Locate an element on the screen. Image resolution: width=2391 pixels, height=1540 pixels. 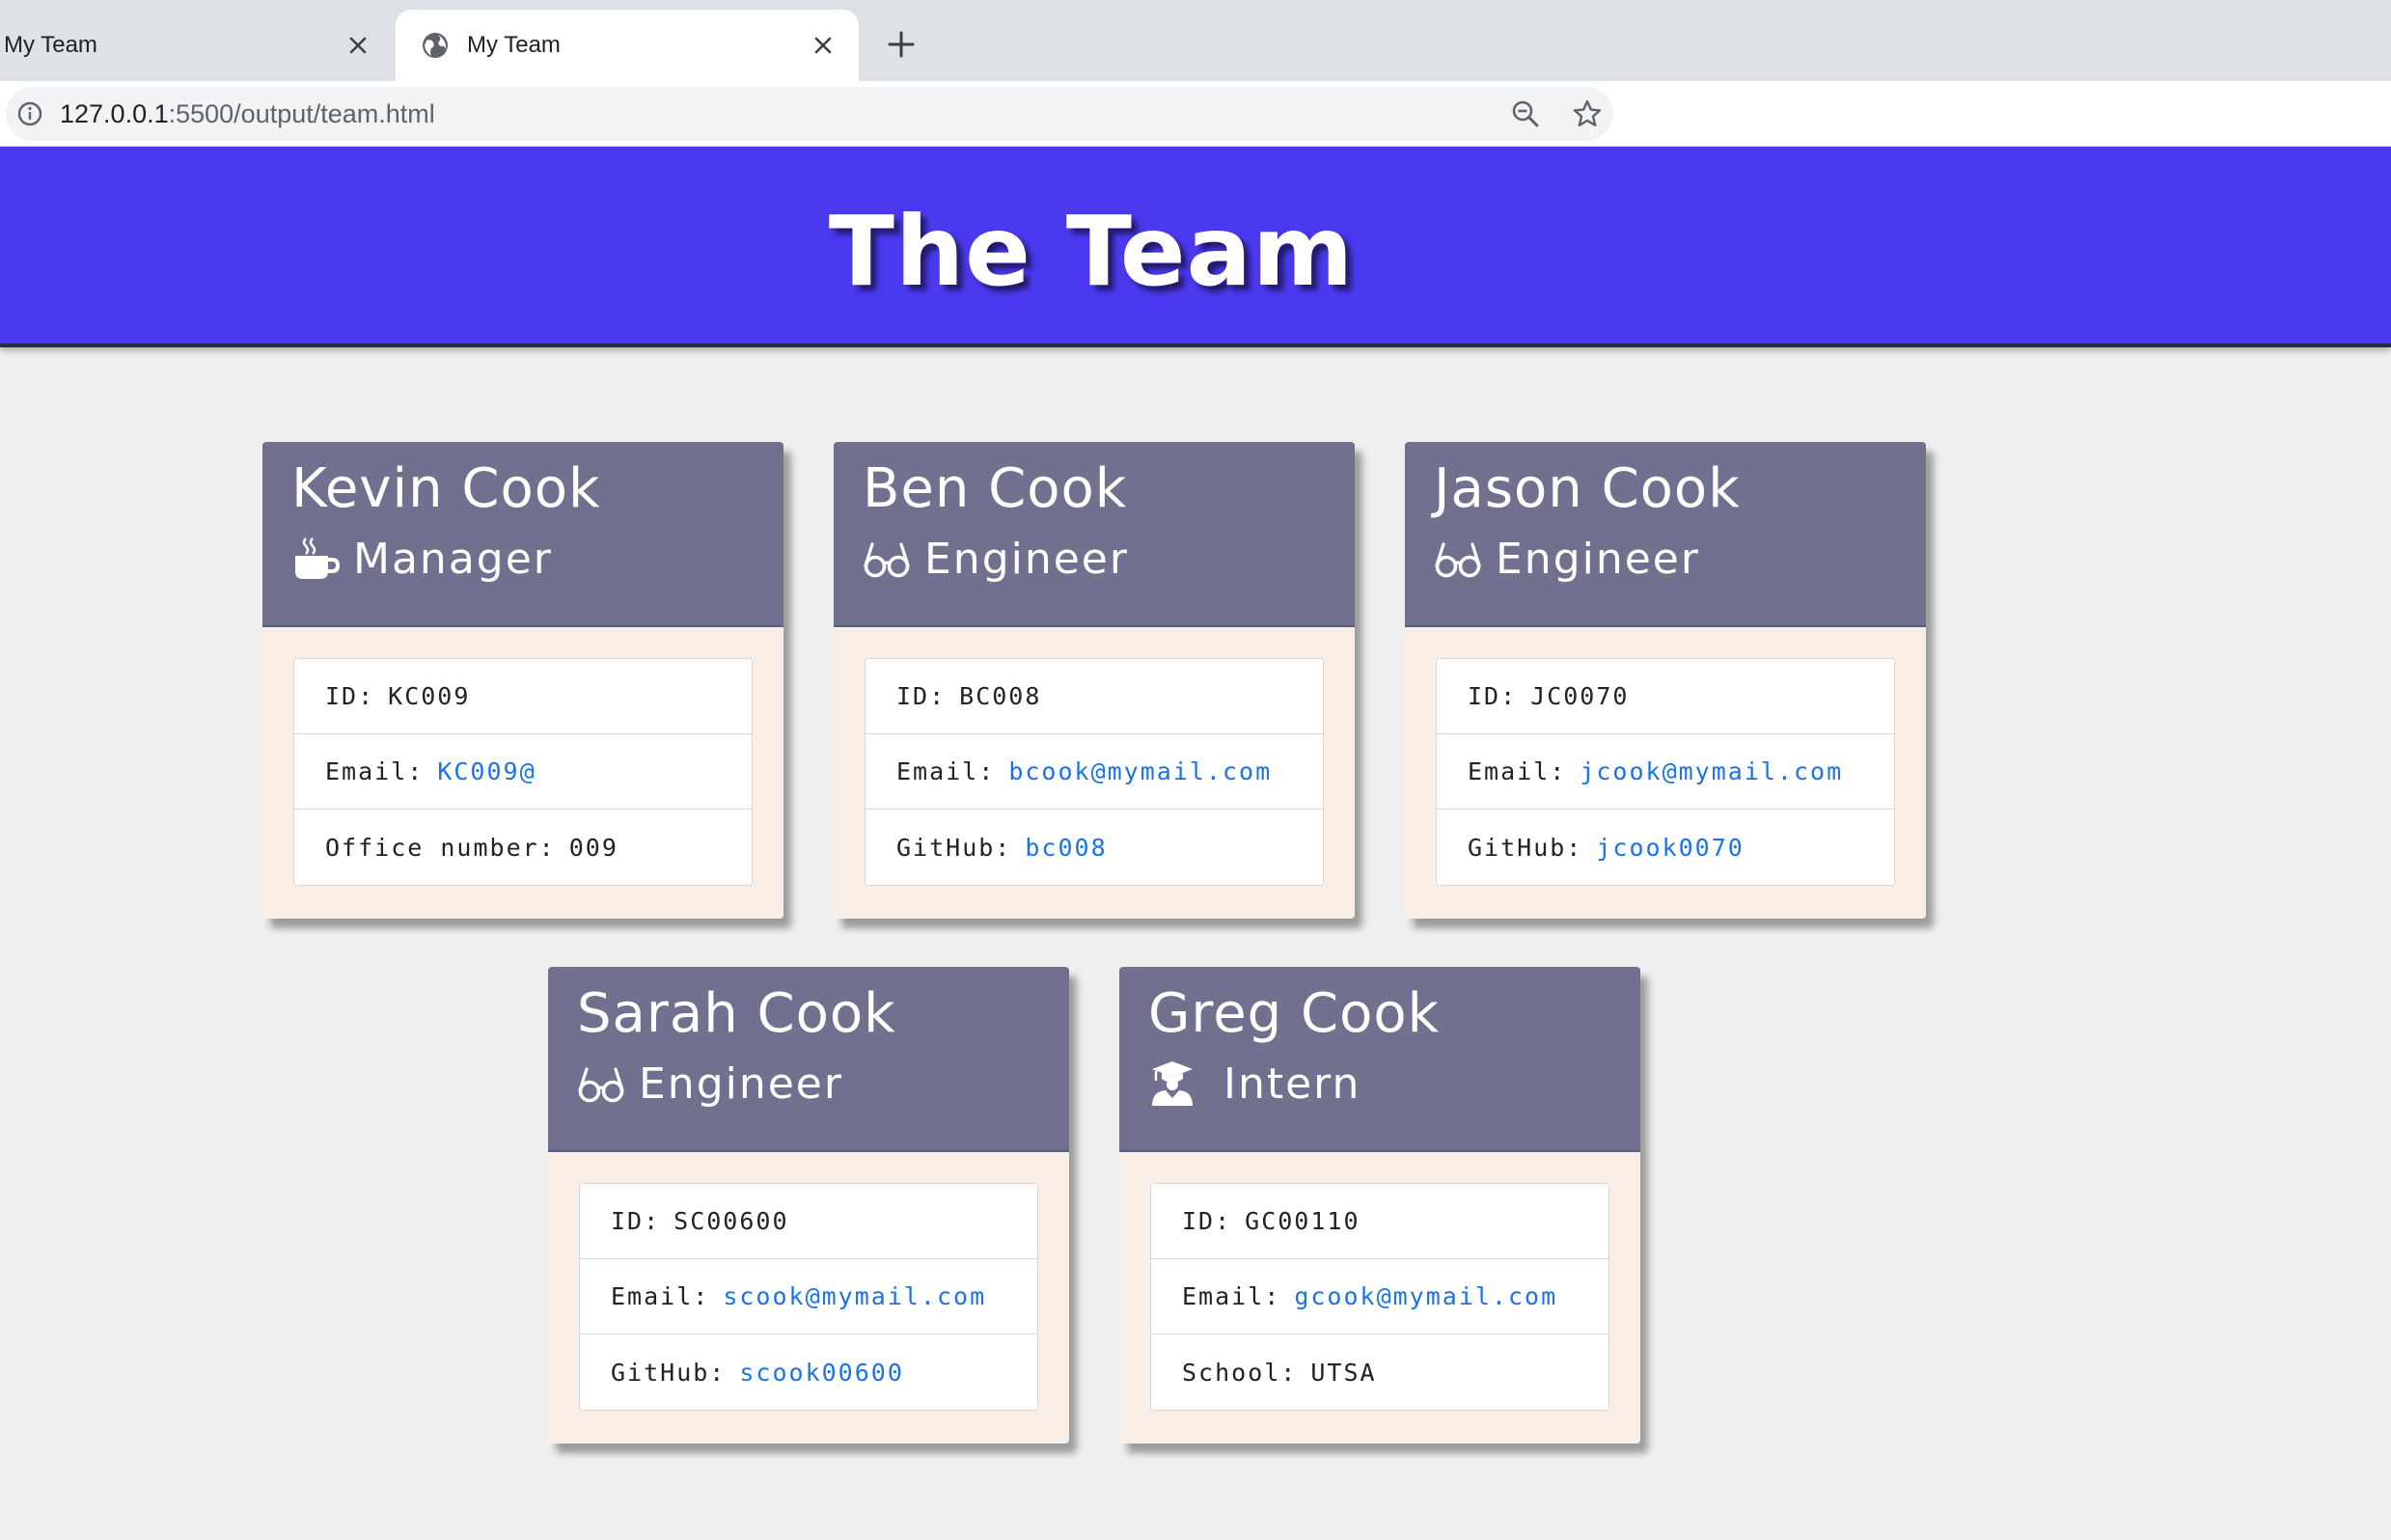
employee-role: Manager is located at coordinates (523, 559).